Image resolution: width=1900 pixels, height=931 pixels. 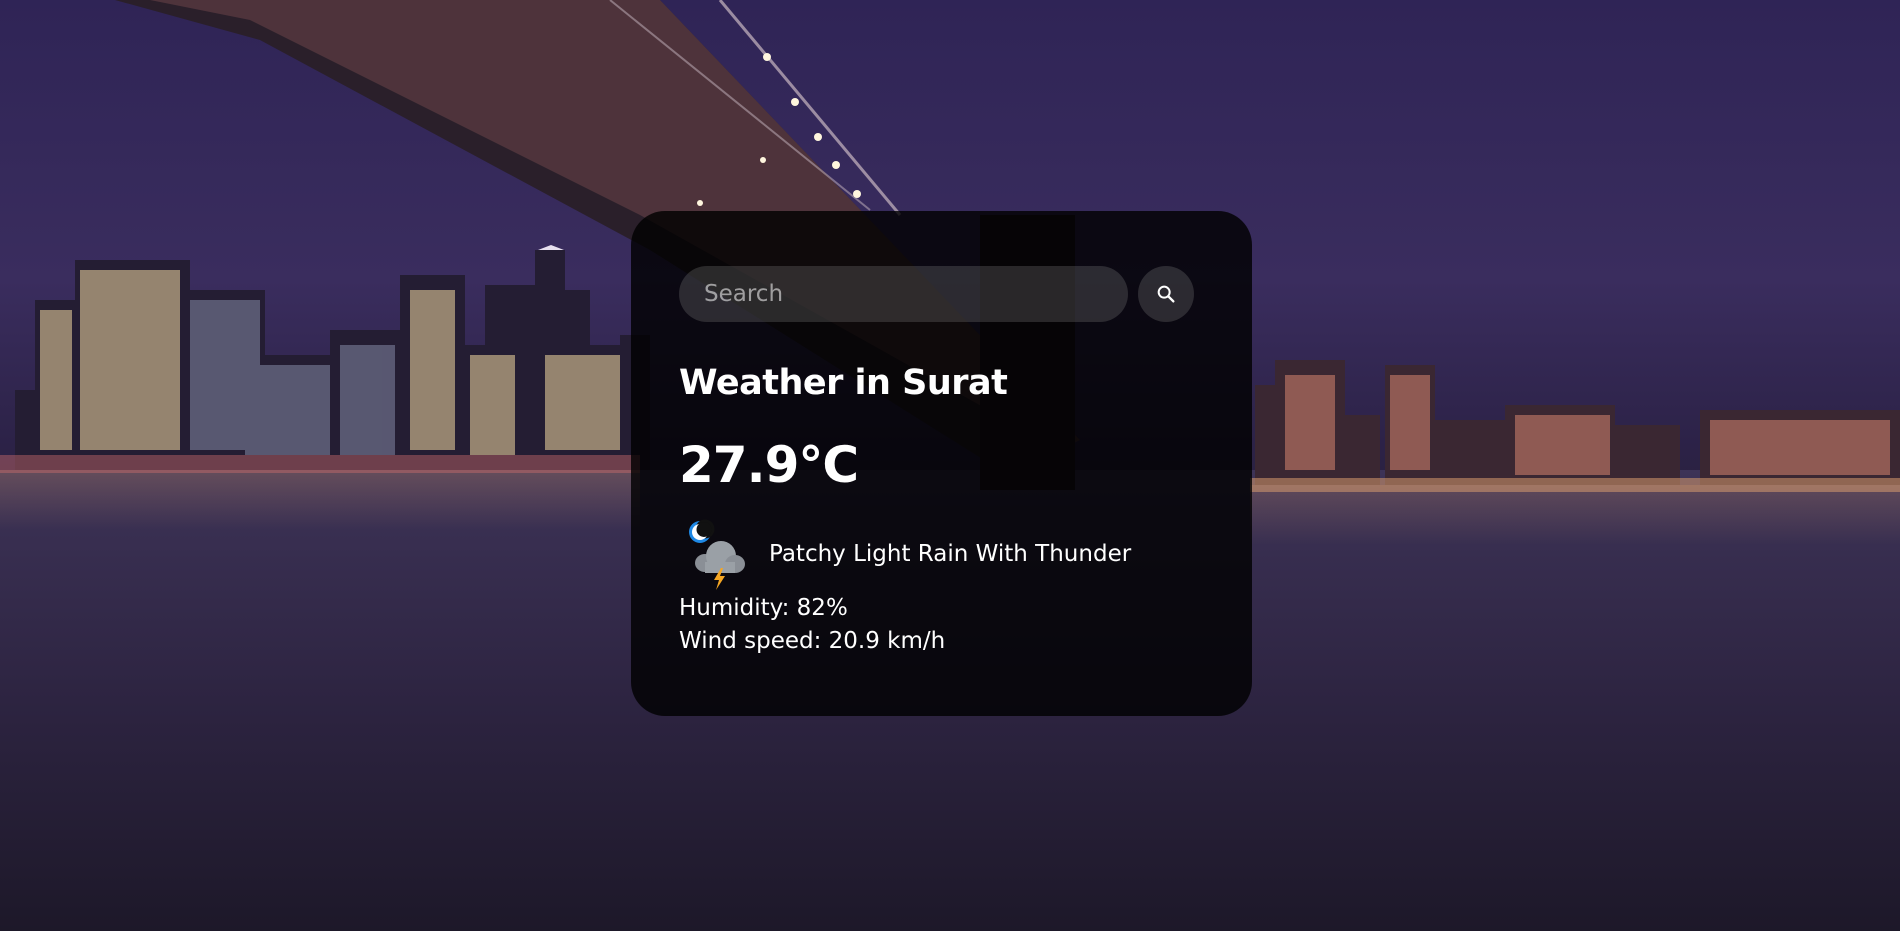 What do you see at coordinates (950, 553) in the screenshot?
I see `condition-text: Patchy Light Rain With Thunder` at bounding box center [950, 553].